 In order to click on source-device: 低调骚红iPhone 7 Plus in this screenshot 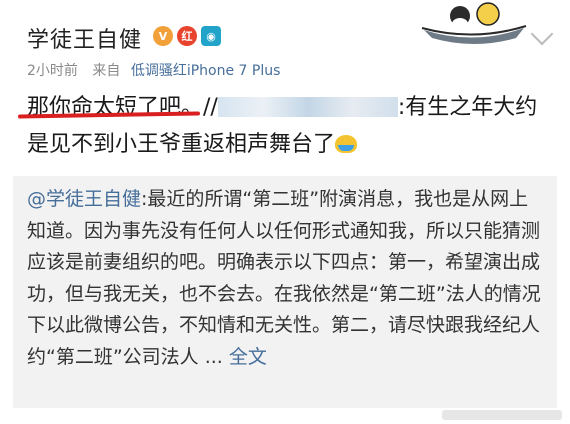, I will do `click(206, 71)`.